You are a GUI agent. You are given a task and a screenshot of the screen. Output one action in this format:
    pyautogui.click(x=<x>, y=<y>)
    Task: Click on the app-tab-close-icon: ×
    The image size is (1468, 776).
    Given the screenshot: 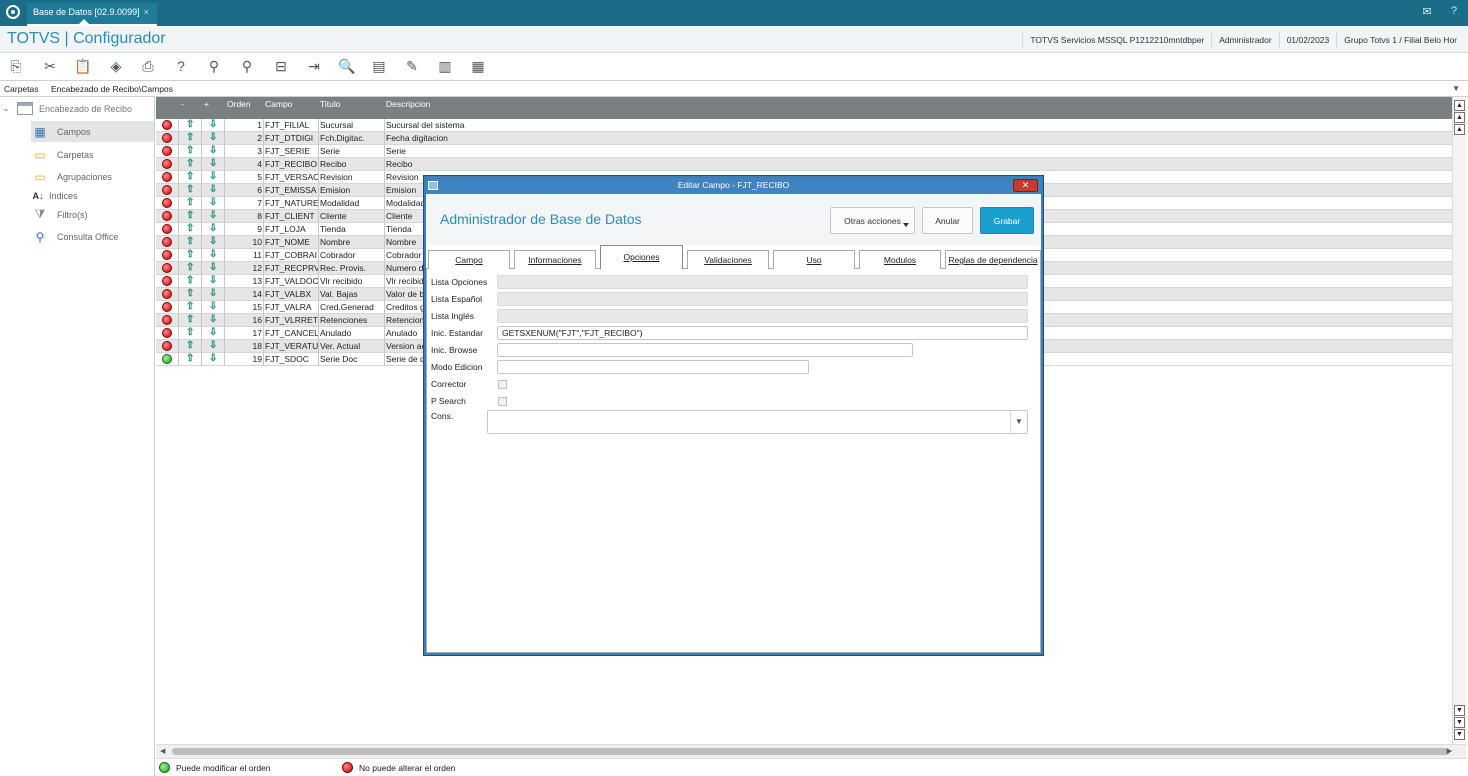 What is the action you would take?
    pyautogui.click(x=146, y=12)
    